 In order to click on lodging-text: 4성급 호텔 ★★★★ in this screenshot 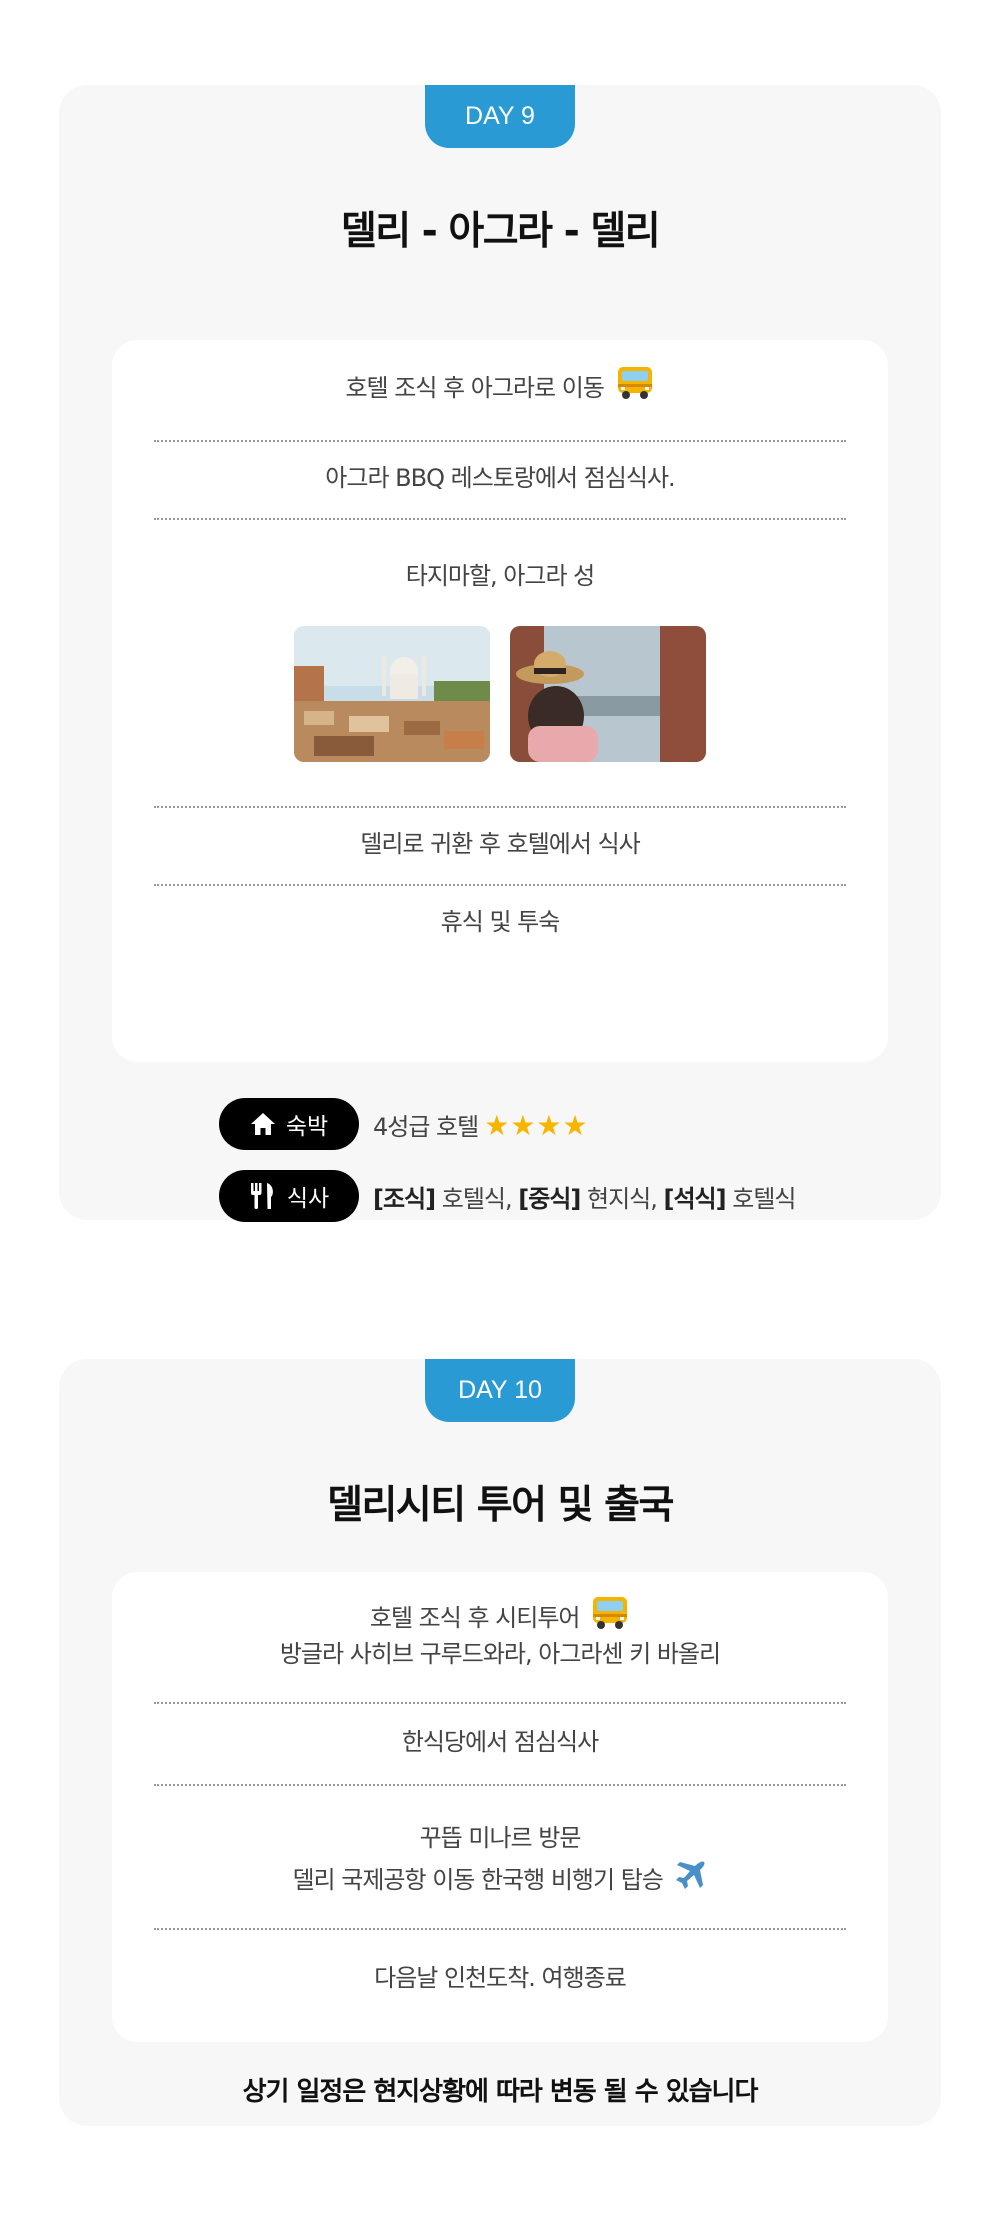, I will do `click(481, 1125)`.